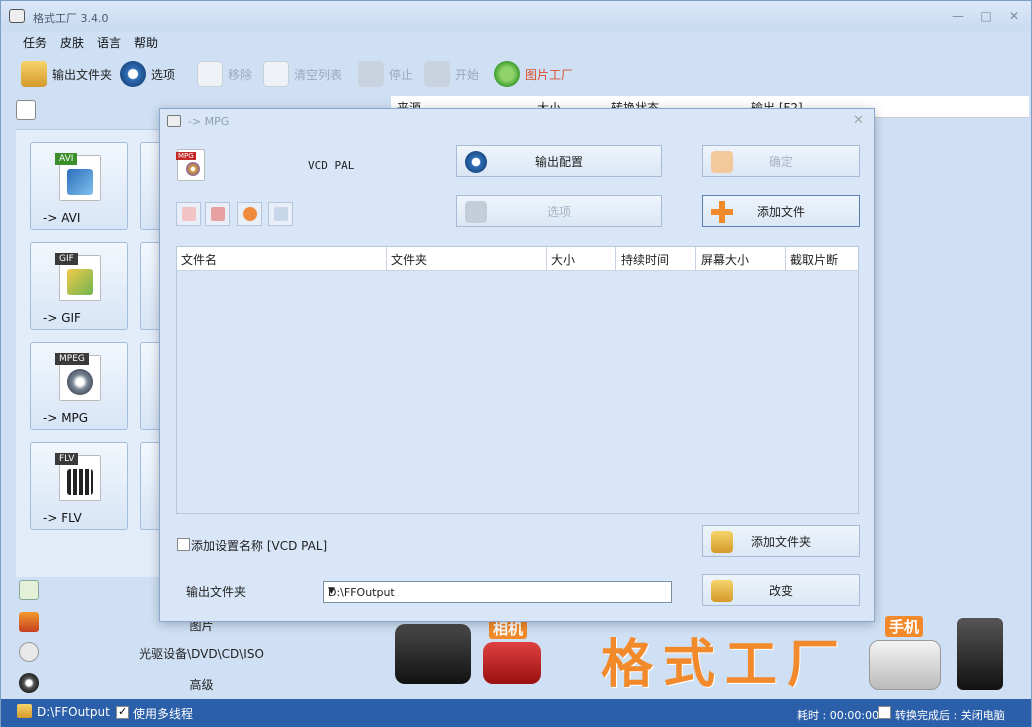  I want to click on start-button: 开始, so click(451, 74).